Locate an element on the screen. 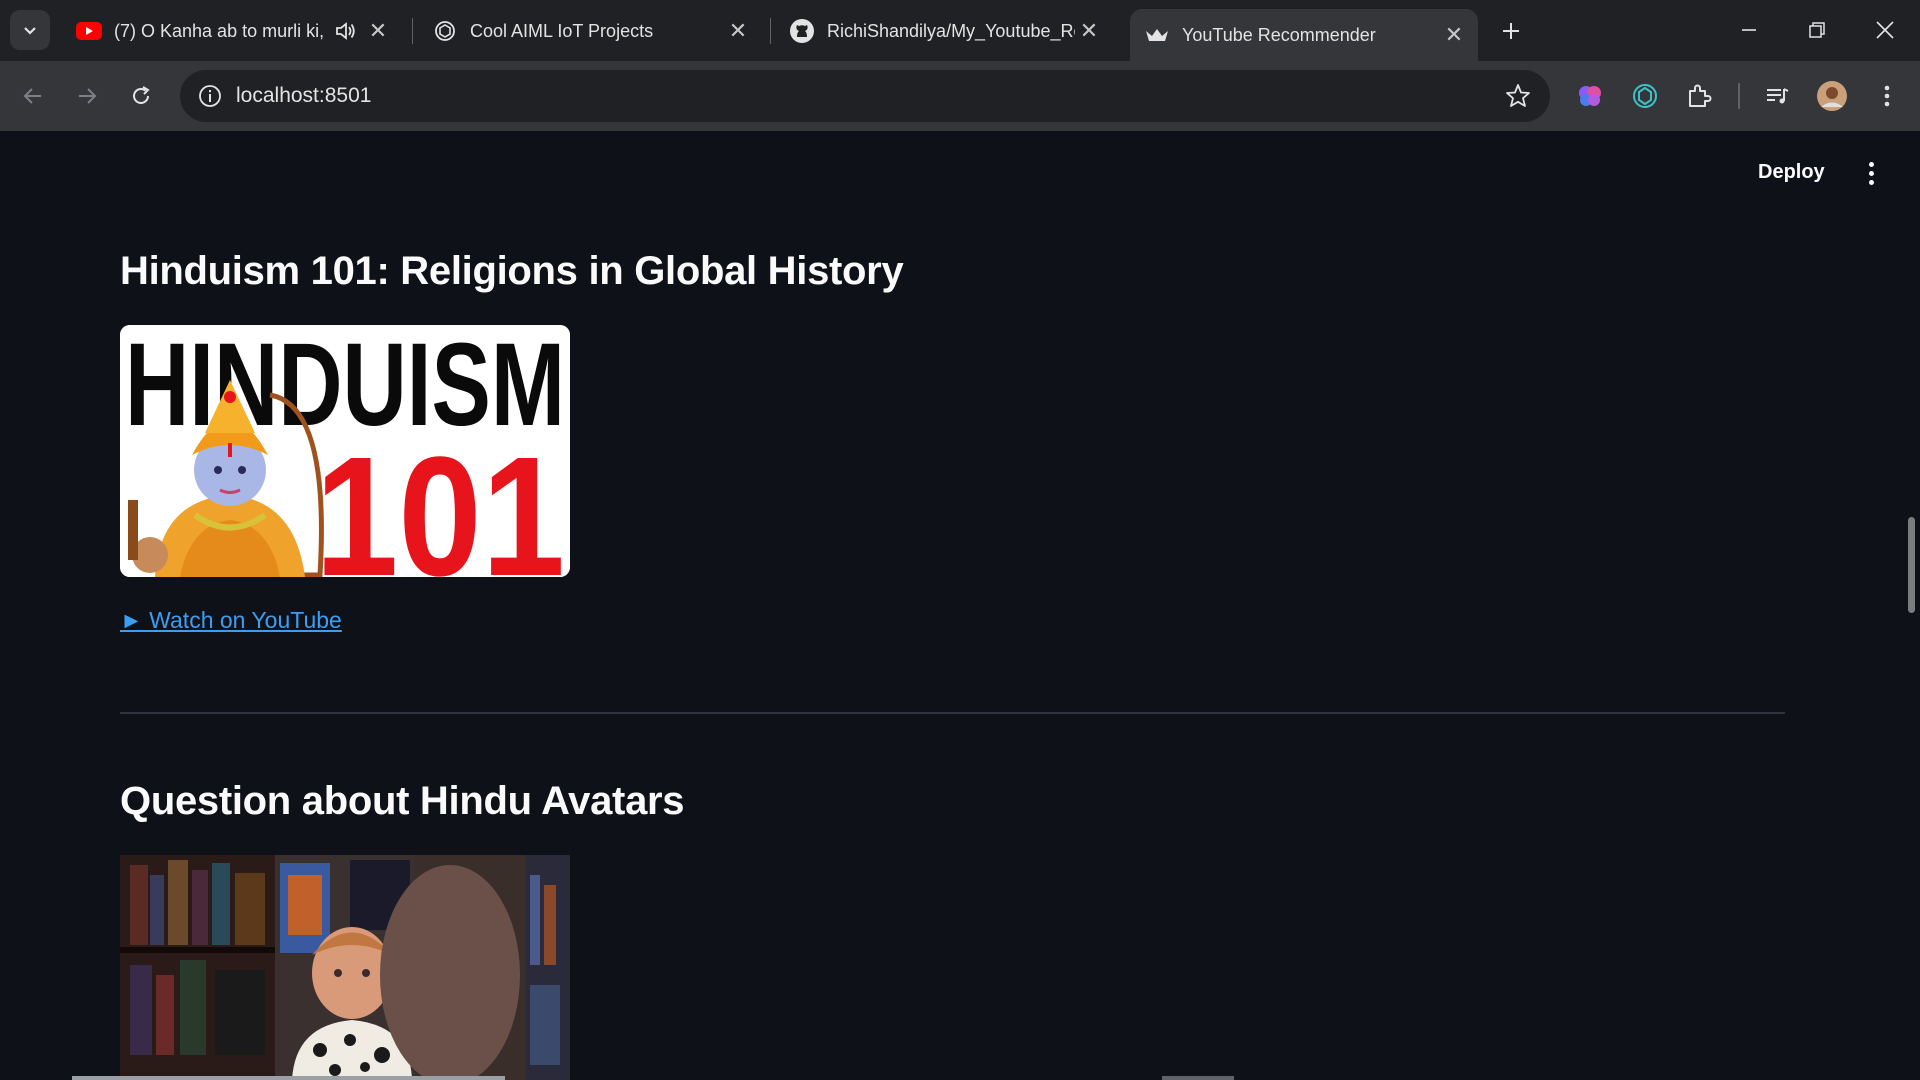 The image size is (1920, 1080). back-button is located at coordinates (33, 96).